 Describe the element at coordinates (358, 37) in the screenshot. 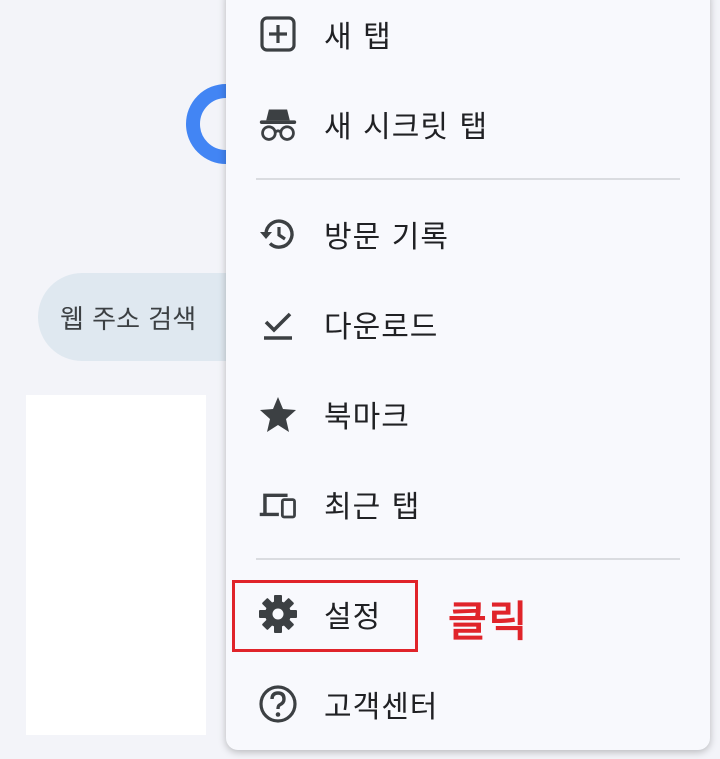

I see `menu-item-label: 새 탭` at that location.